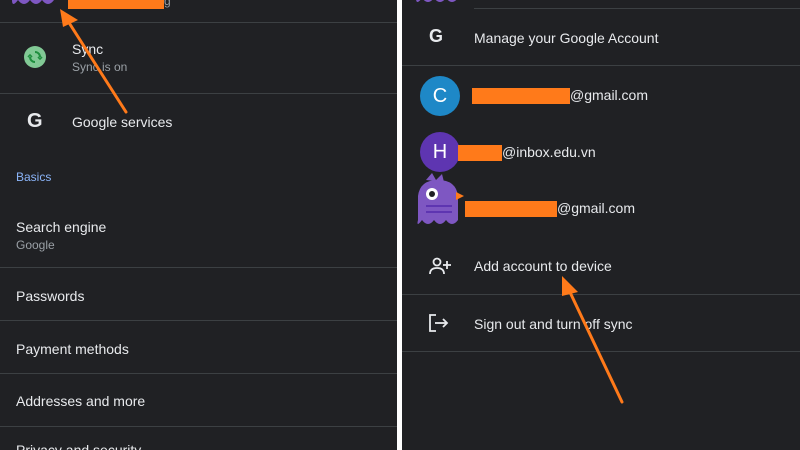 The image size is (800, 450). I want to click on google-services-label: Google services, so click(122, 122).